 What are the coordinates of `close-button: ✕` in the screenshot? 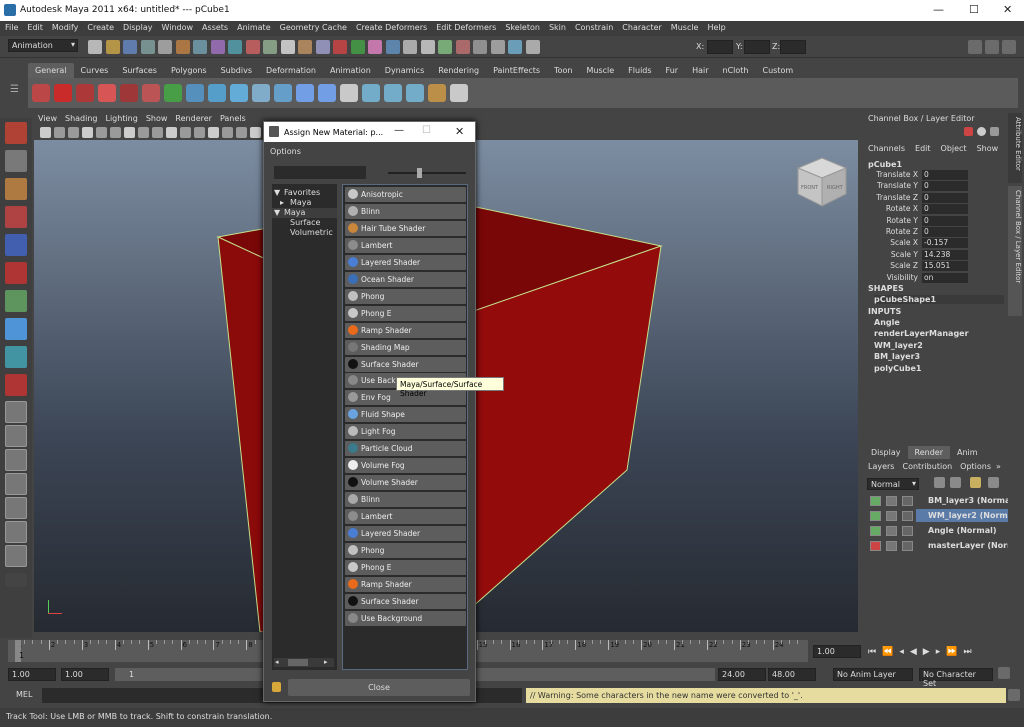 It's located at (1007, 9).